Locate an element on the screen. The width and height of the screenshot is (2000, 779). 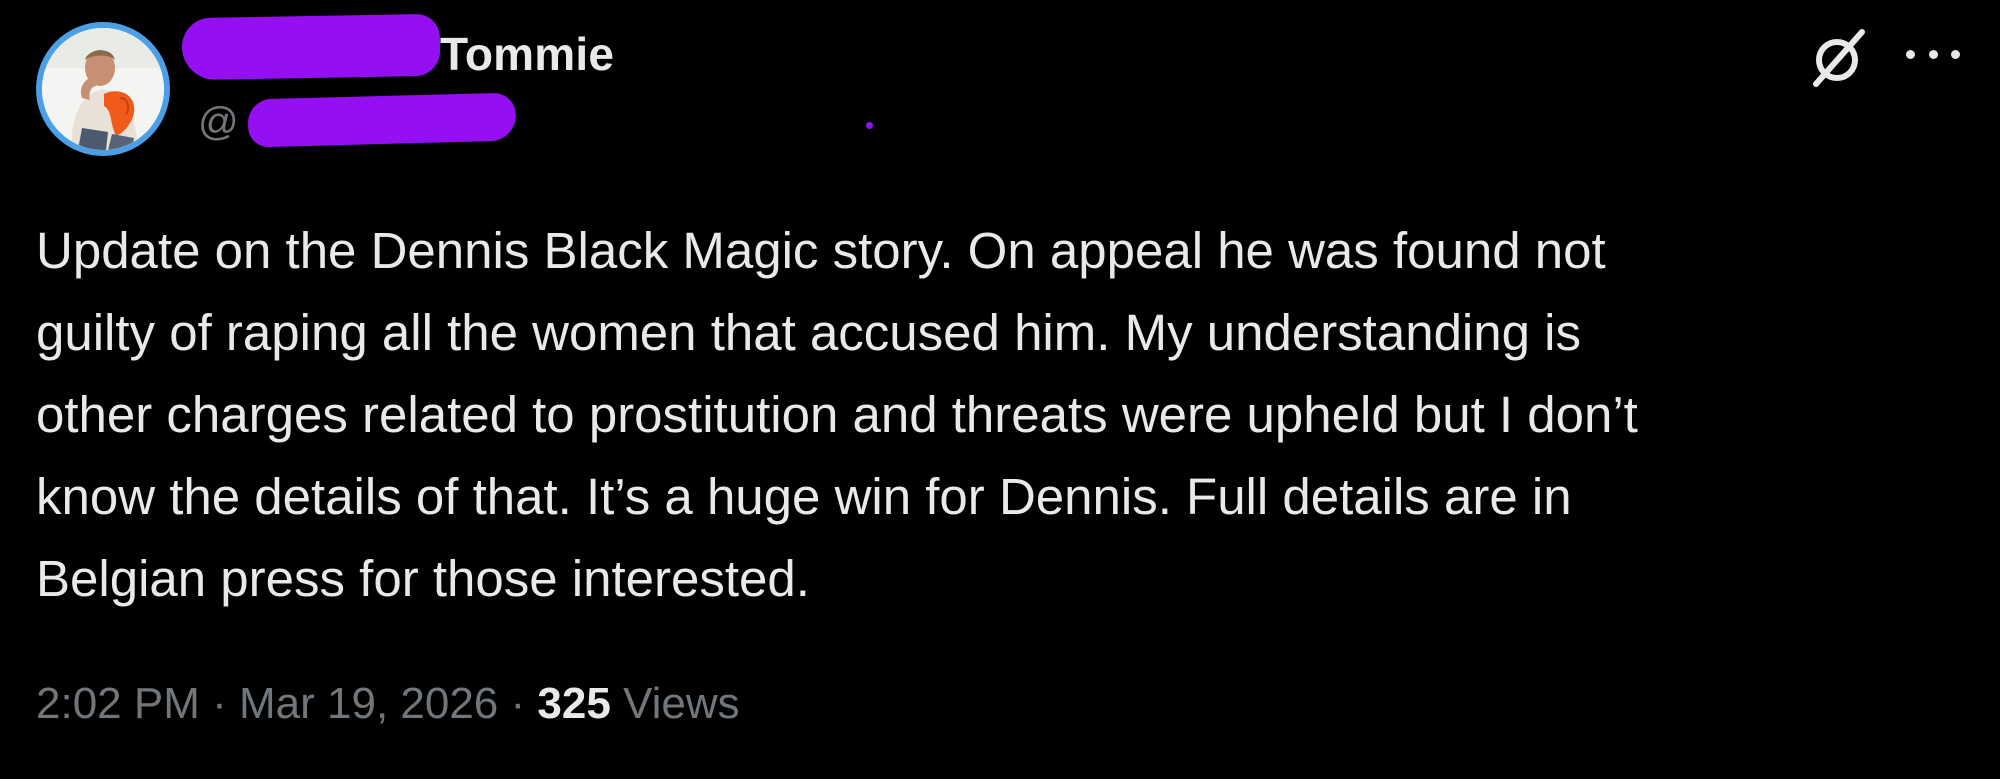
tweet-meta: 2:02 PM · Mar 19, 2026 · 325 Views is located at coordinates (388, 704).